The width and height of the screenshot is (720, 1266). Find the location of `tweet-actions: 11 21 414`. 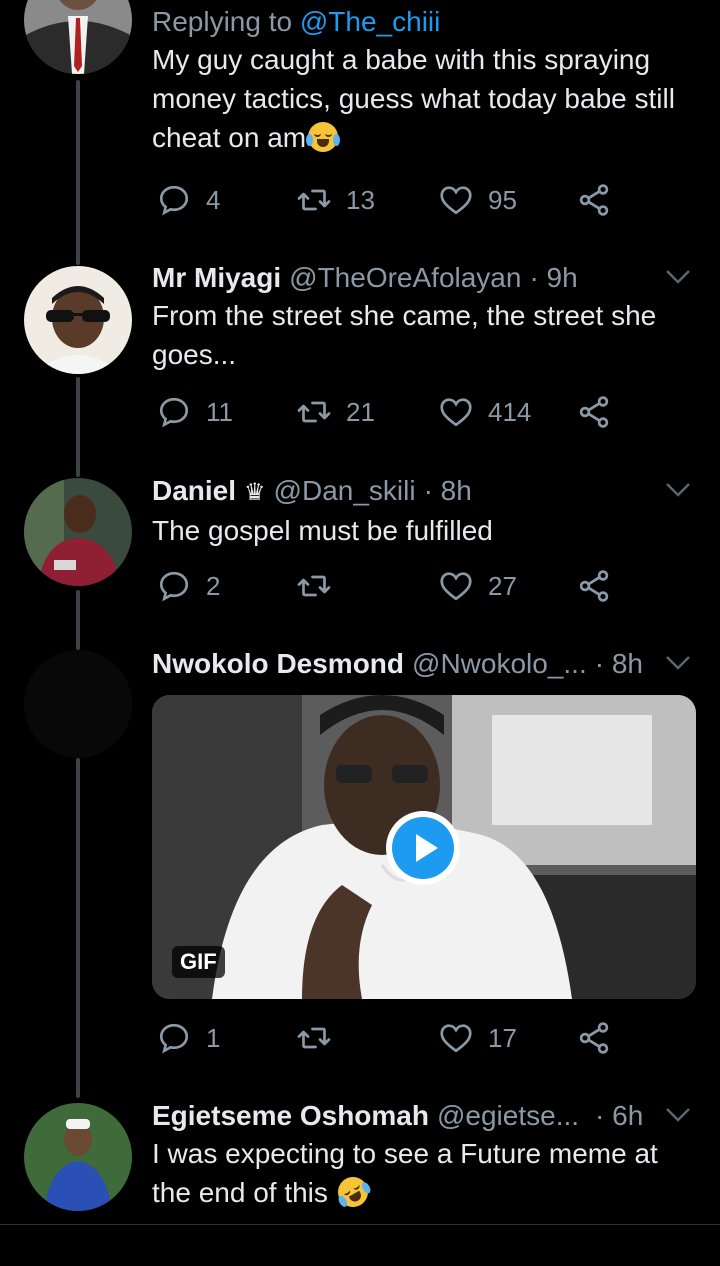

tweet-actions: 11 21 414 is located at coordinates (392, 414).